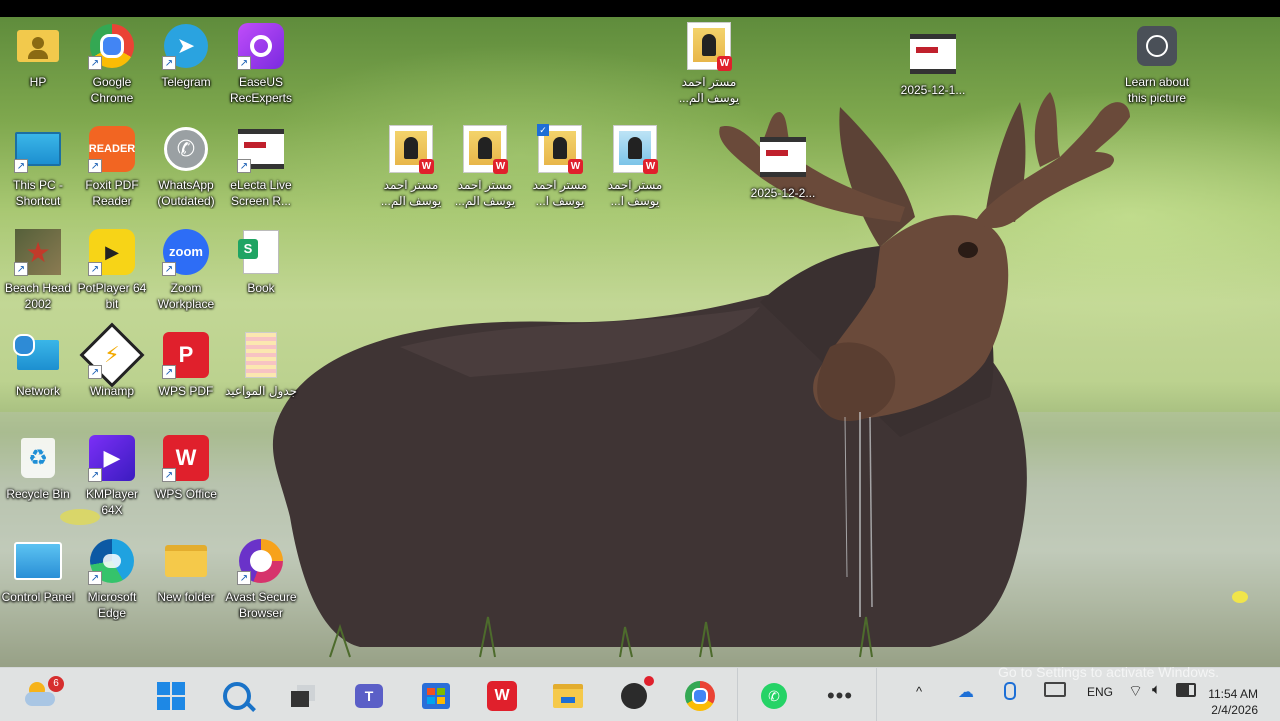  Describe the element at coordinates (112, 167) in the screenshot. I see `desktop-icon-foxit: READER ↗ Foxit PDF Reader` at that location.